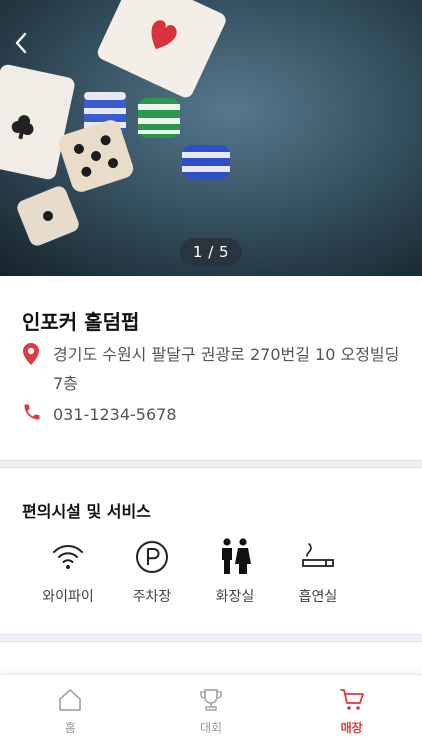 The height and width of the screenshot is (750, 422). Describe the element at coordinates (28, 46) in the screenshot. I see `back-button` at that location.